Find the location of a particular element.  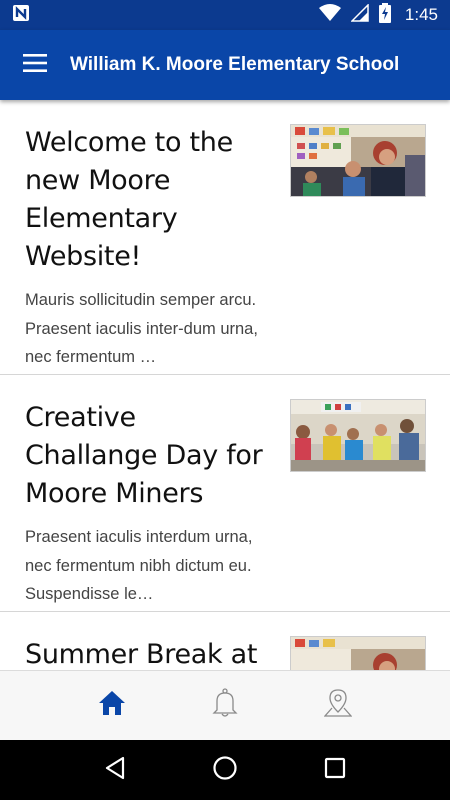

nav-location is located at coordinates (338, 706).